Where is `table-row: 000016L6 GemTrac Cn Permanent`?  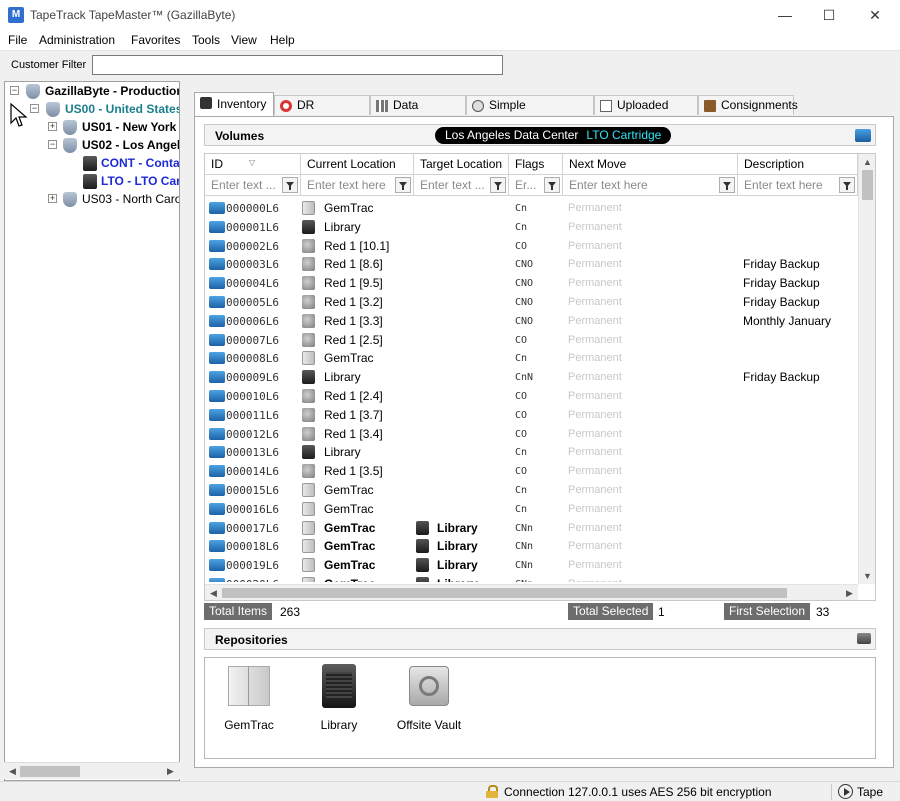
table-row: 000016L6 GemTrac Cn Permanent is located at coordinates (531, 509).